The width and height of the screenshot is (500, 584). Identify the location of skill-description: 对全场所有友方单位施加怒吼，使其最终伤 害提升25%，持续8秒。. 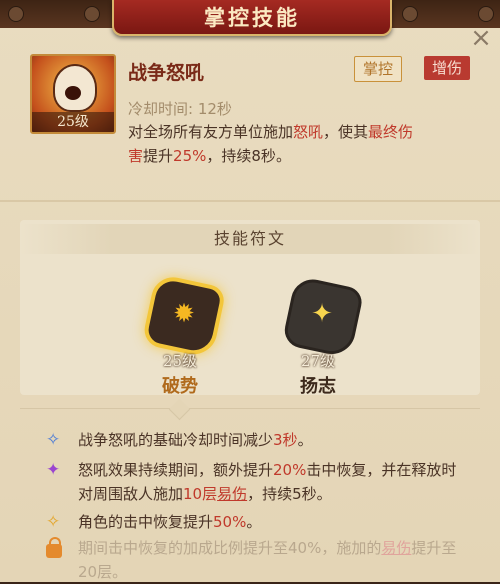
(271, 144).